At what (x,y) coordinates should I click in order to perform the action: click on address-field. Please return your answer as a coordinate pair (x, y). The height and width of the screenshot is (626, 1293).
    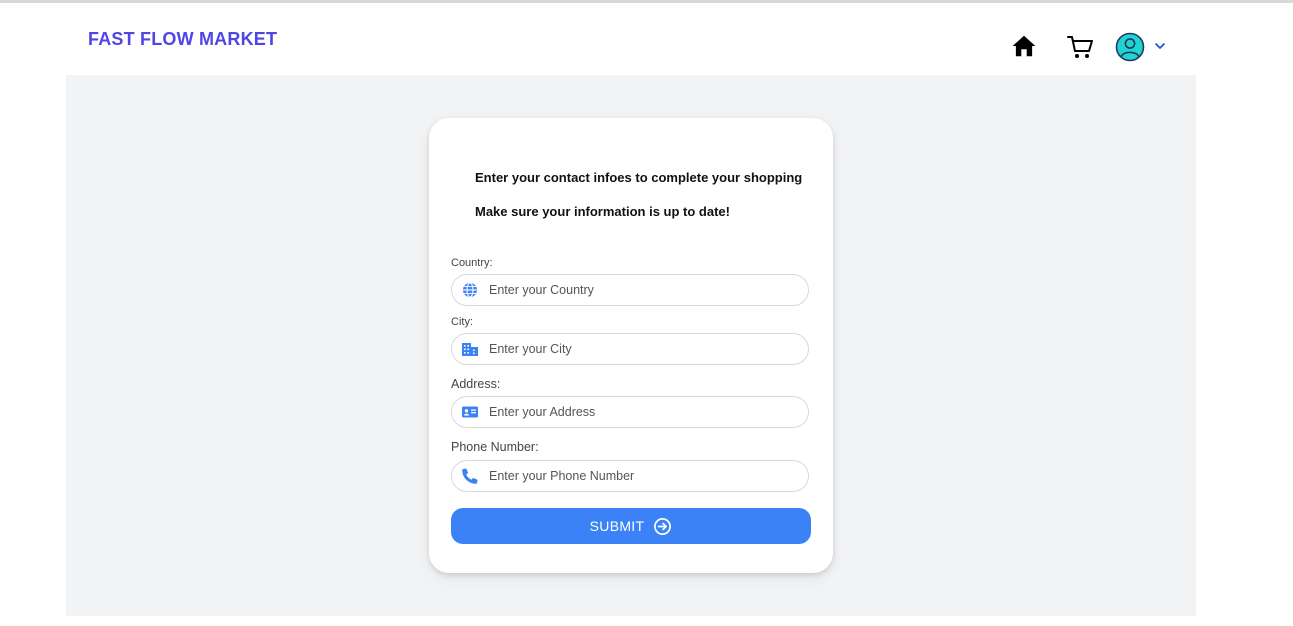
    Looking at the image, I should click on (630, 412).